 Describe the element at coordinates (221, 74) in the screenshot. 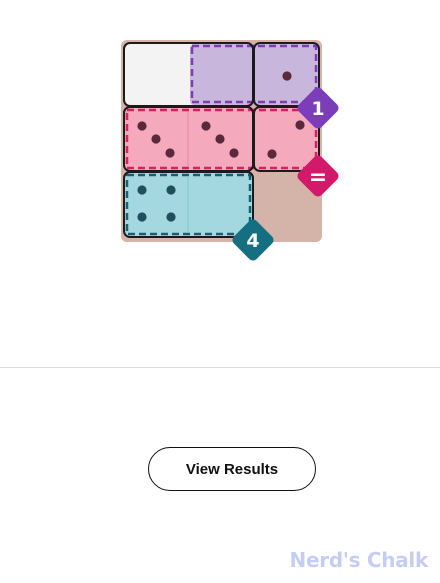

I see `purple-region-tile` at that location.